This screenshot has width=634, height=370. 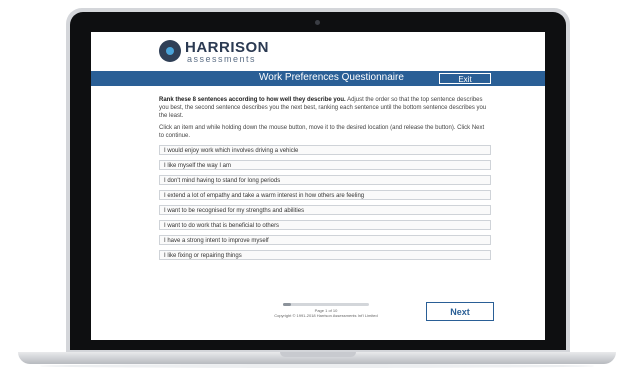 I want to click on page-title: Work Preferences Questionnaire, so click(x=331, y=77).